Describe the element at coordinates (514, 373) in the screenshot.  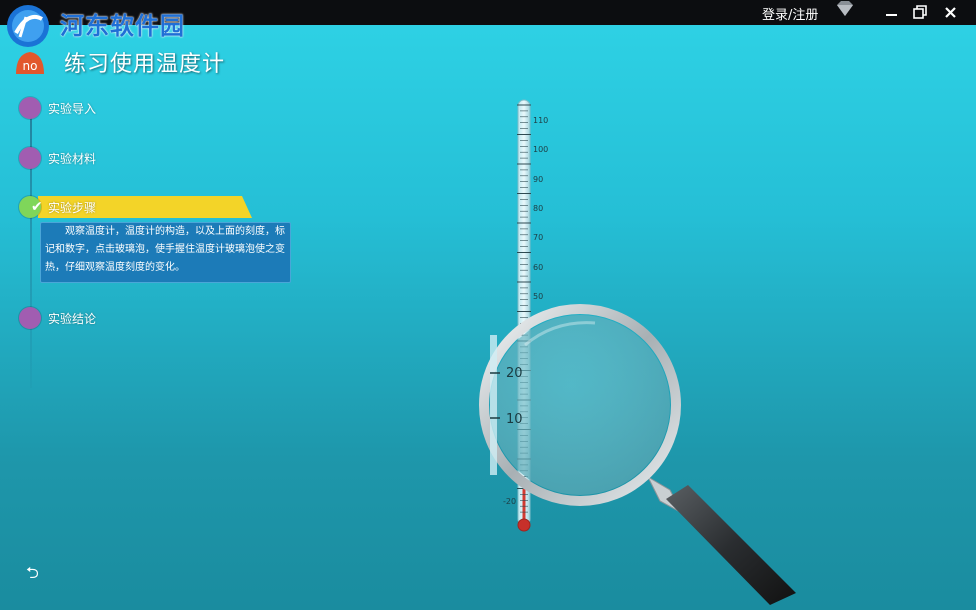
I see `magnified-label: 20` at that location.